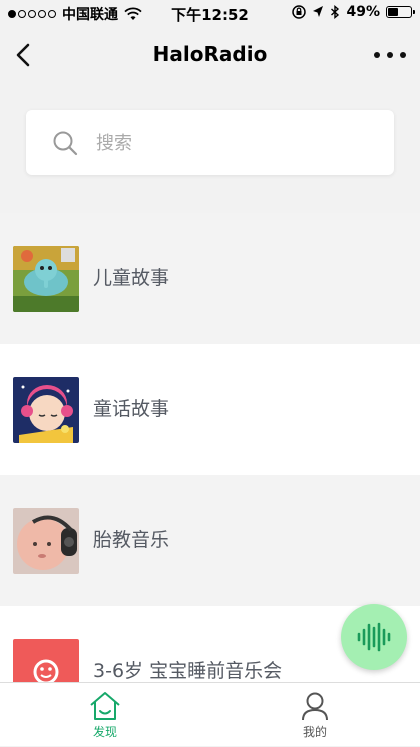  I want to click on status-bar: 中国联通 下午12:52 49%, so click(210, 14).